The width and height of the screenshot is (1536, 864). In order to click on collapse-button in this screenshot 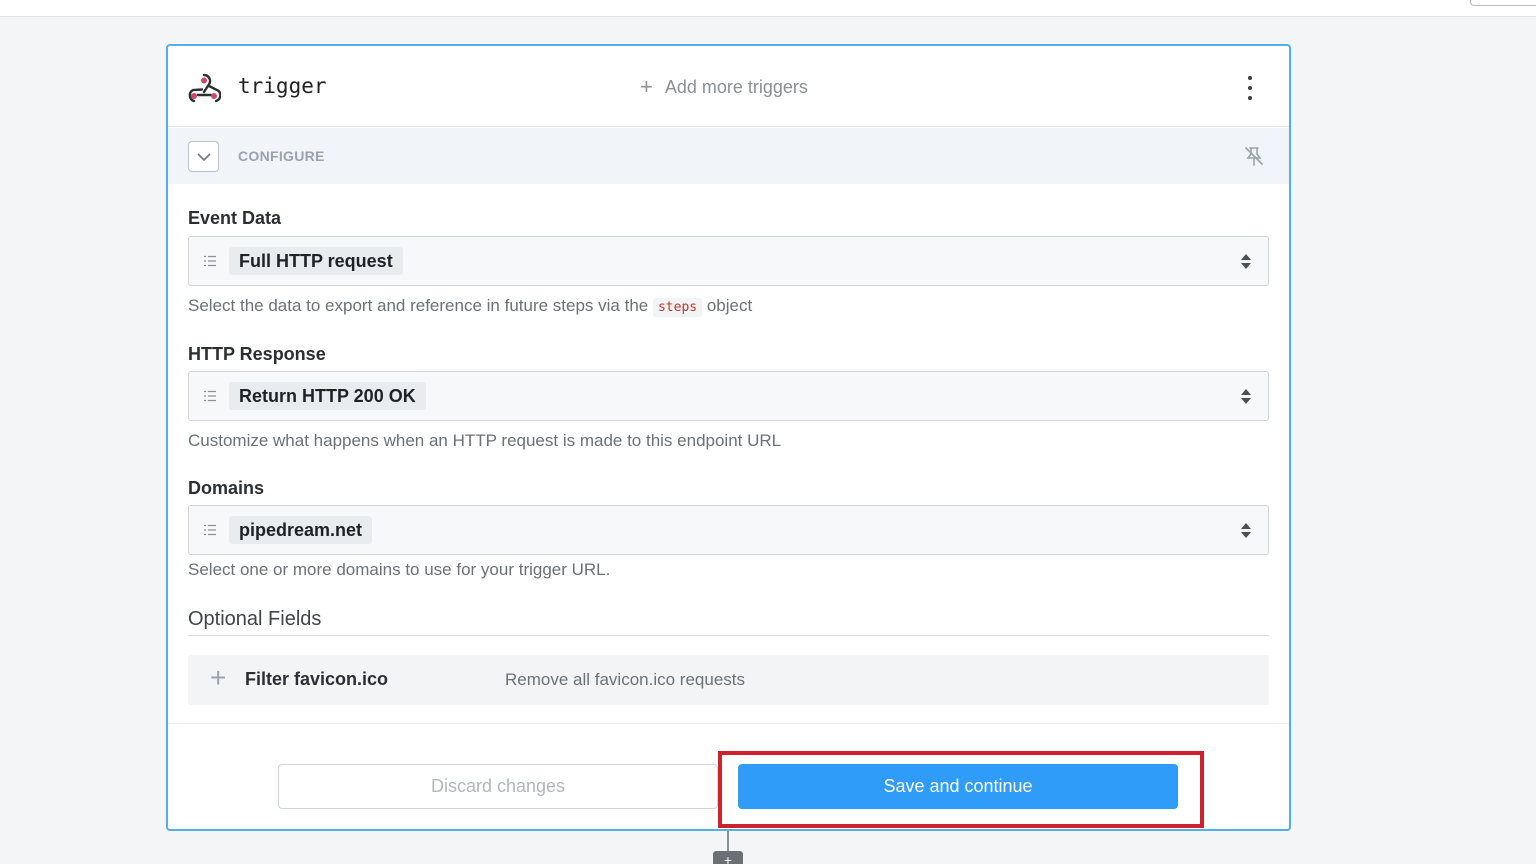, I will do `click(203, 156)`.